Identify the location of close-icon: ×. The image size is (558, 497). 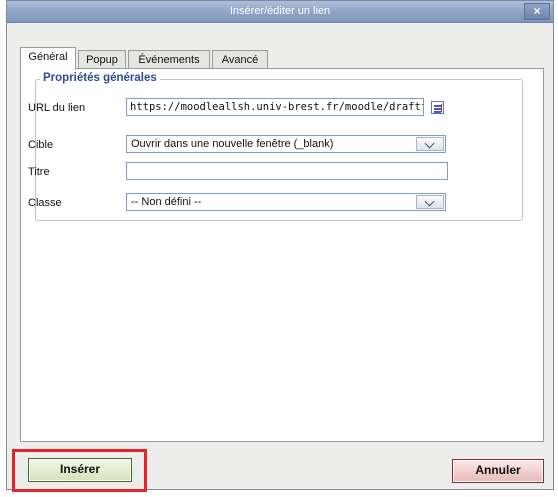
(537, 11).